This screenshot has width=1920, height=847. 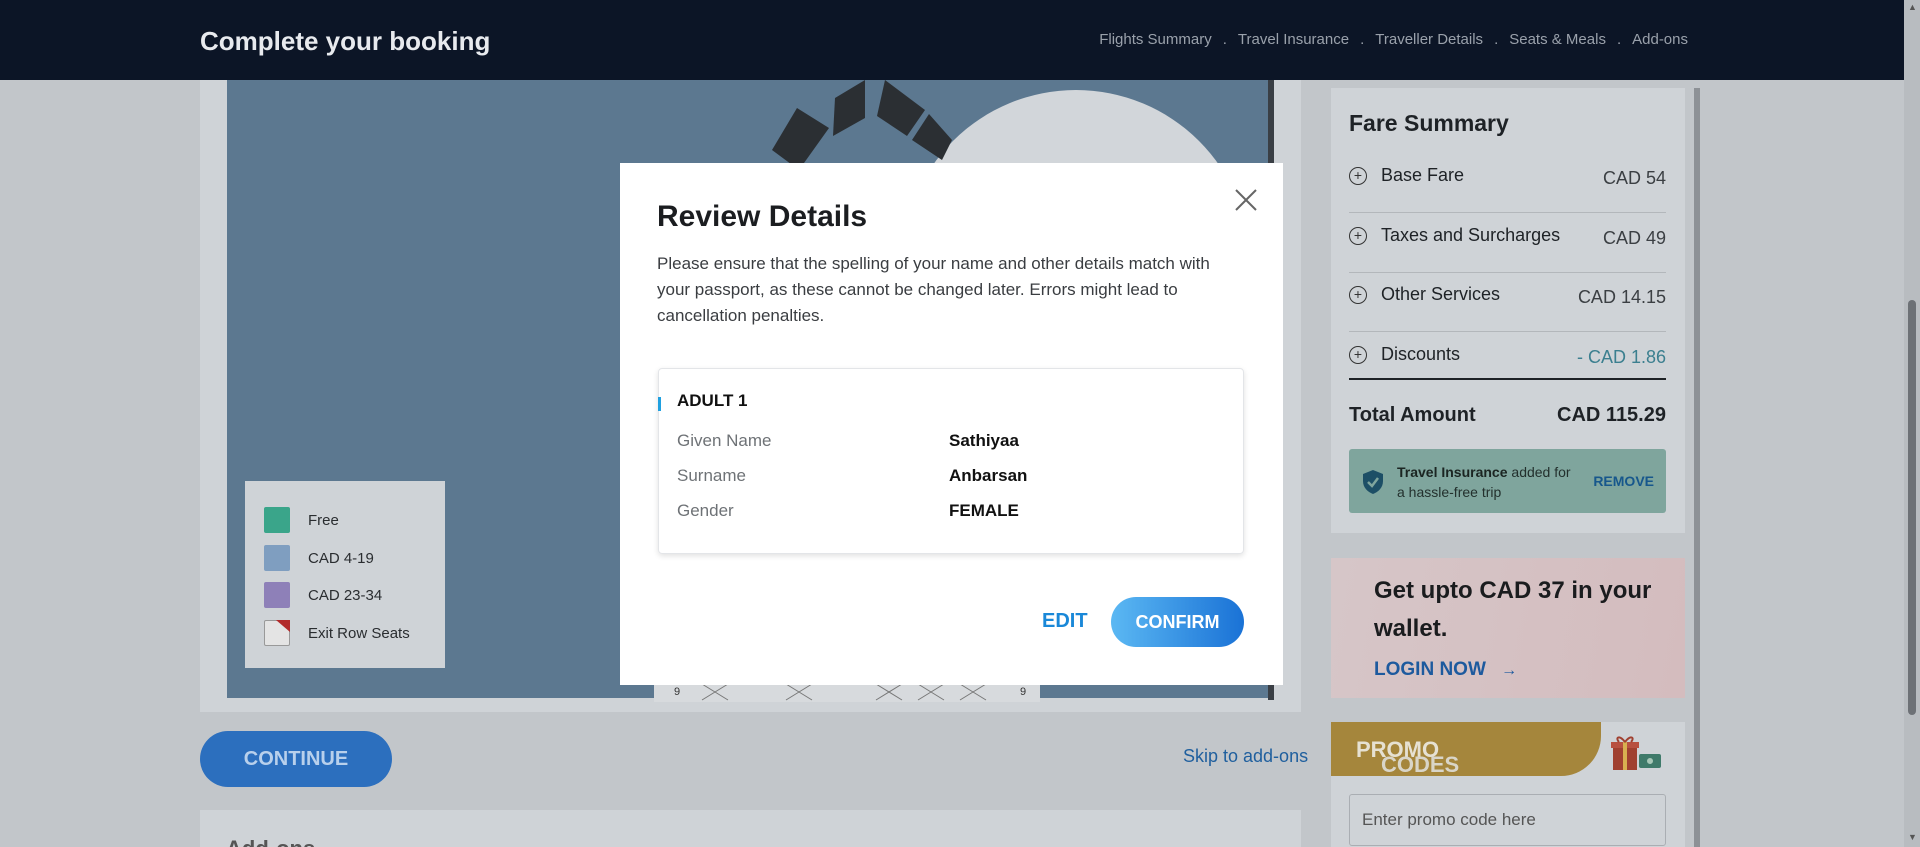 I want to click on scroll-up-icon: ▲, so click(x=1912, y=7).